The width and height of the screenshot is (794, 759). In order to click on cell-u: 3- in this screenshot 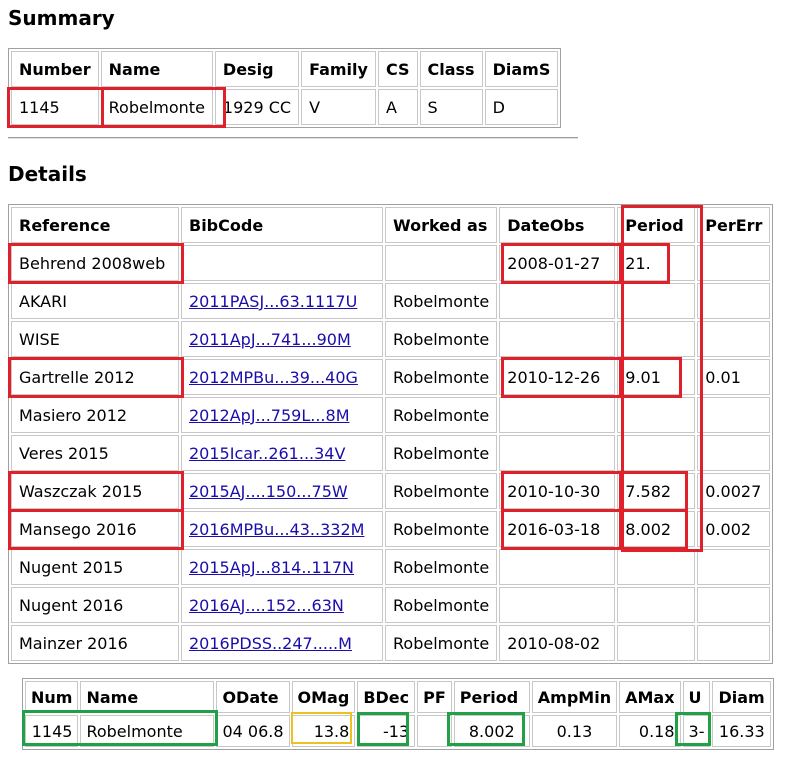, I will do `click(696, 731)`.